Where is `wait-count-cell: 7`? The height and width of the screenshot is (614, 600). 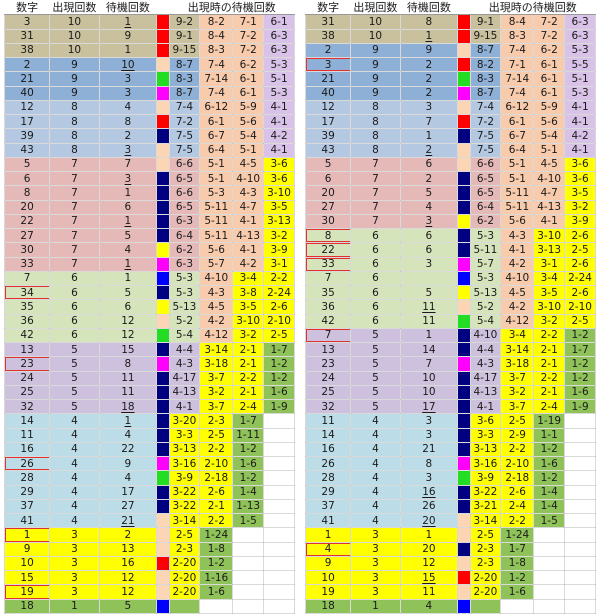
wait-count-cell: 7 is located at coordinates (429, 121).